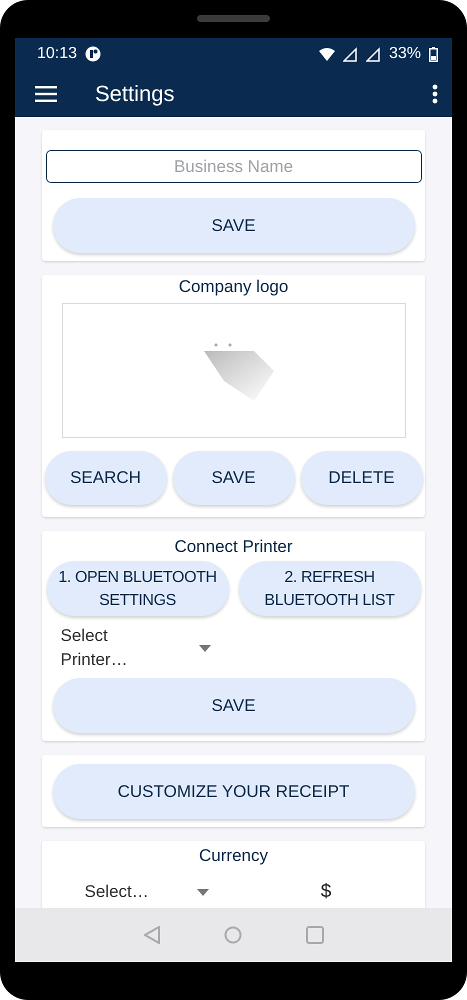  Describe the element at coordinates (137, 588) in the screenshot. I see `bluetooth-button: 1. OPEN BLUETOOTH SETTINGS` at that location.